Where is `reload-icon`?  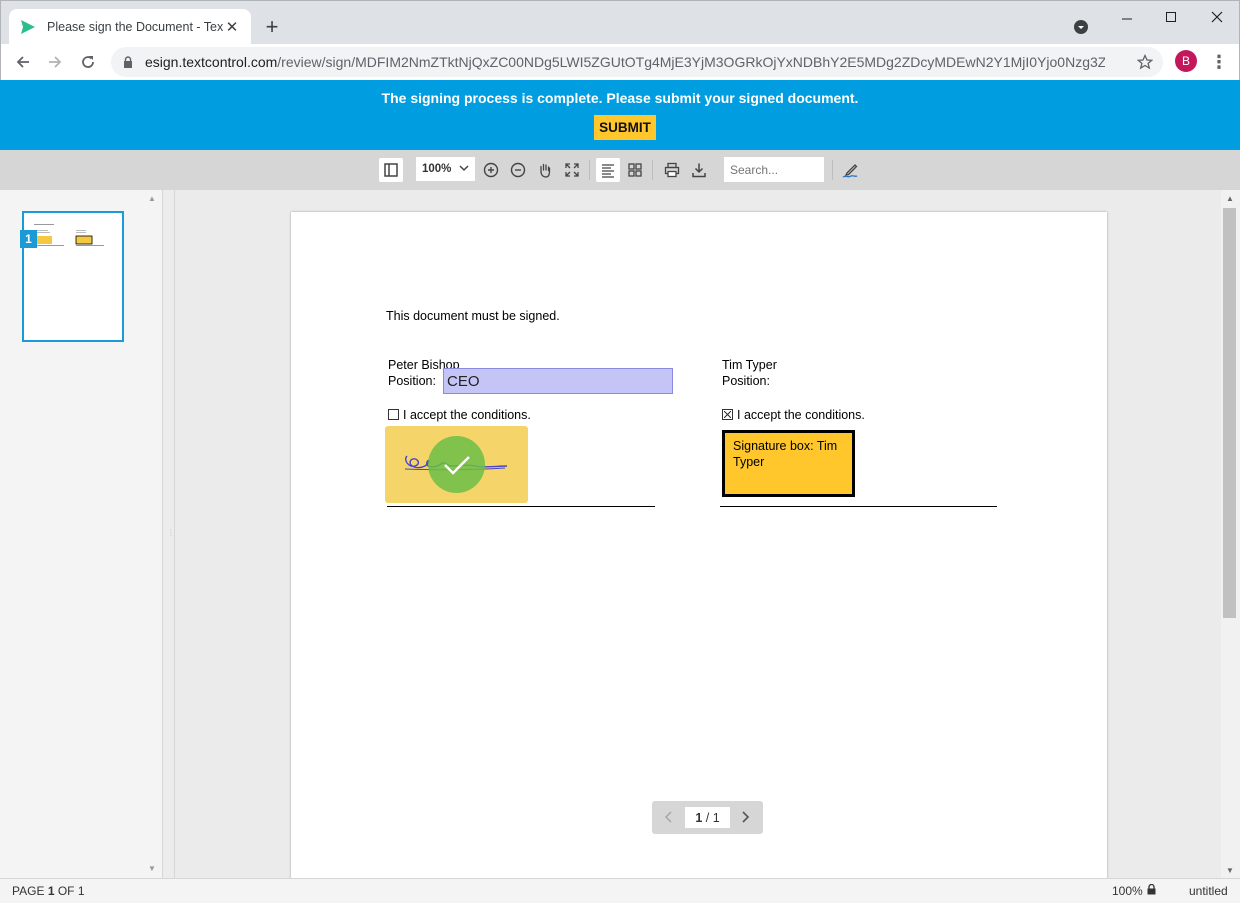
reload-icon is located at coordinates (88, 62).